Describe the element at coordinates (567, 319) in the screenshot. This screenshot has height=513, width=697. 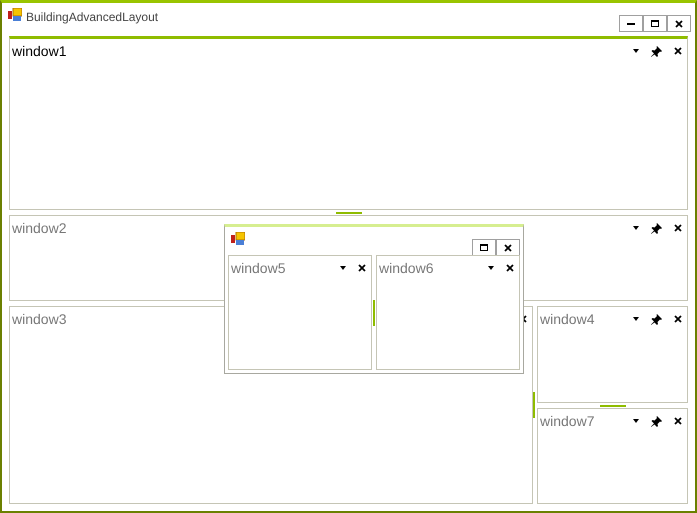
I see `pane-title: window4` at that location.